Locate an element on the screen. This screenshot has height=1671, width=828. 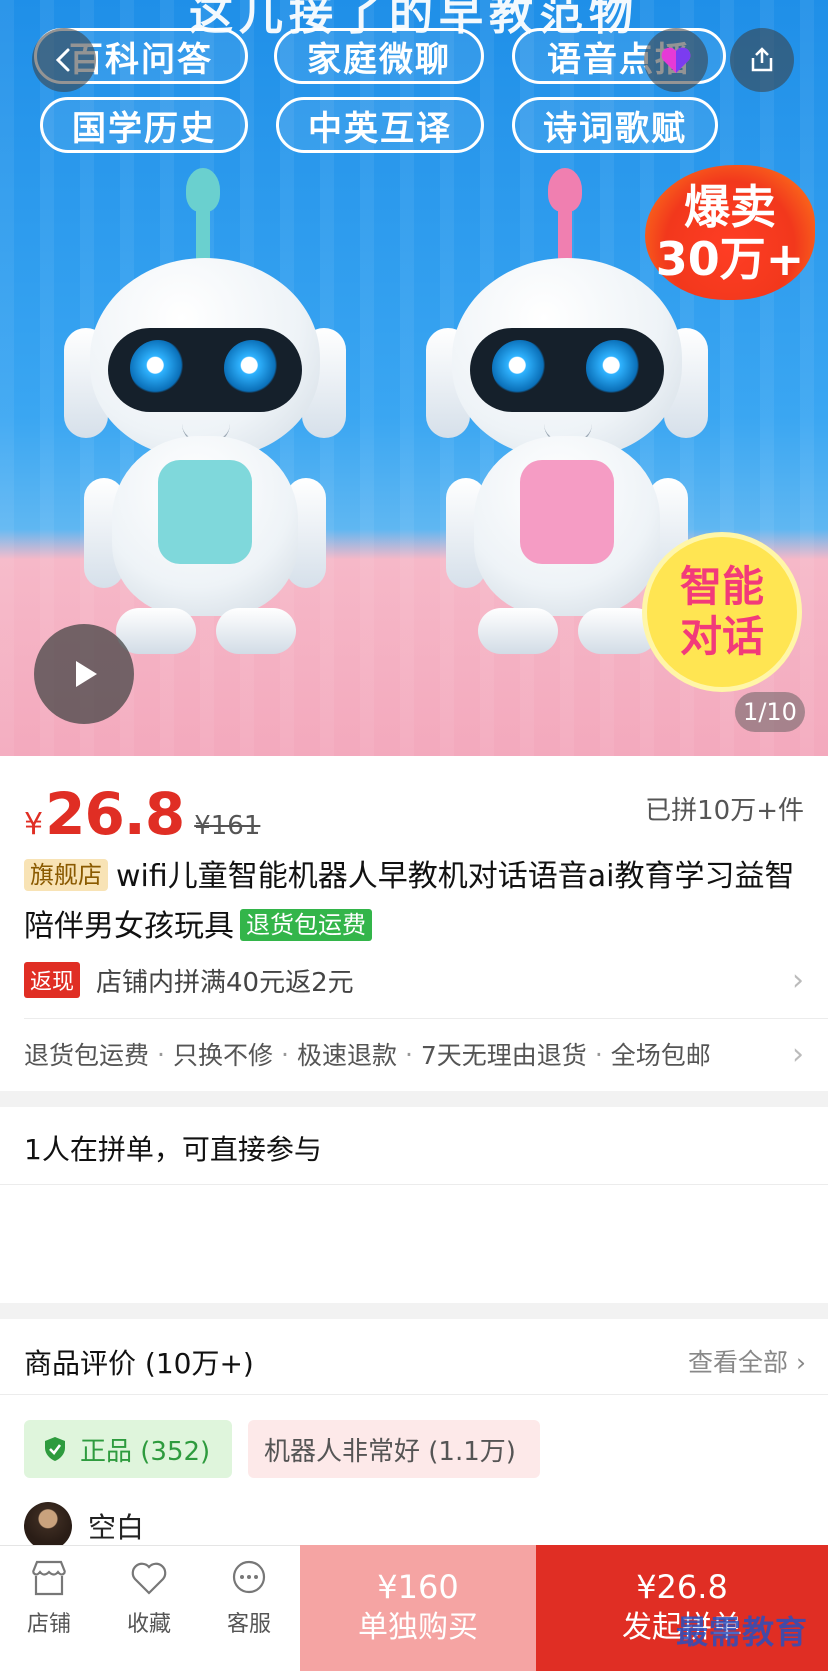
tab-label: 客服 is located at coordinates (248, 1624).